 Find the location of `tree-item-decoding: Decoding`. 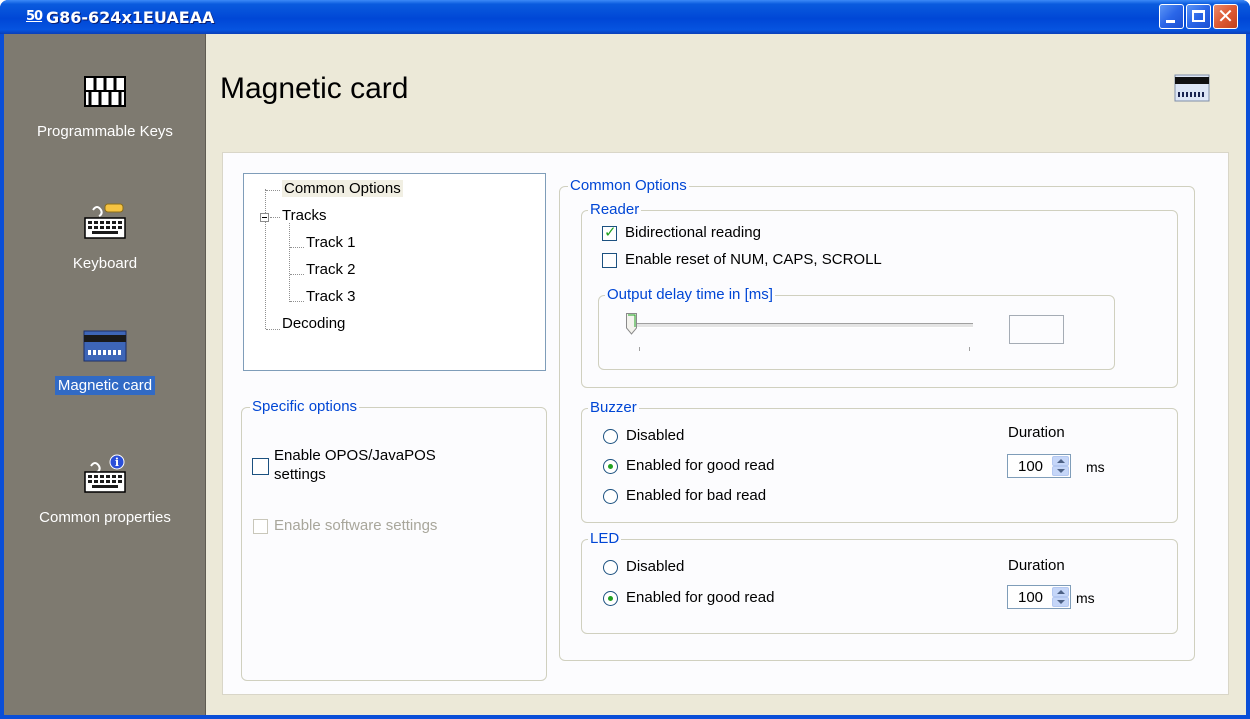

tree-item-decoding: Decoding is located at coordinates (313, 323).